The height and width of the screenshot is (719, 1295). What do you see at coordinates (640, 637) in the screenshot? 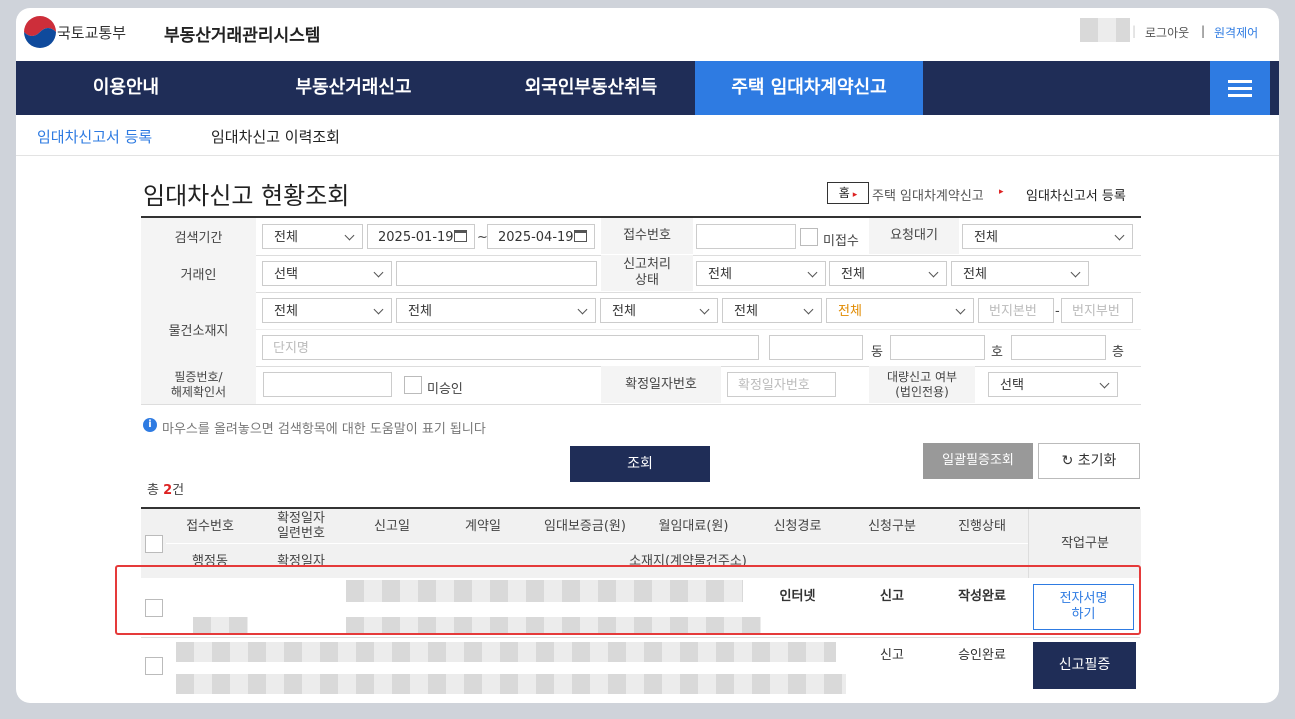
I see `row-divider` at bounding box center [640, 637].